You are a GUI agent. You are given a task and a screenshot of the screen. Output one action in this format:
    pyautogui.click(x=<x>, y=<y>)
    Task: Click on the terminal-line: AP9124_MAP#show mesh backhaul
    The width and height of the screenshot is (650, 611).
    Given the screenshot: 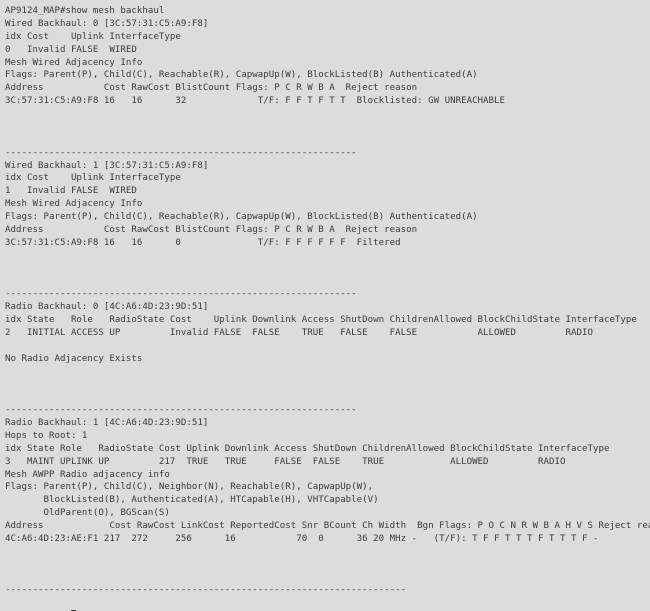 What is the action you would take?
    pyautogui.click(x=85, y=11)
    